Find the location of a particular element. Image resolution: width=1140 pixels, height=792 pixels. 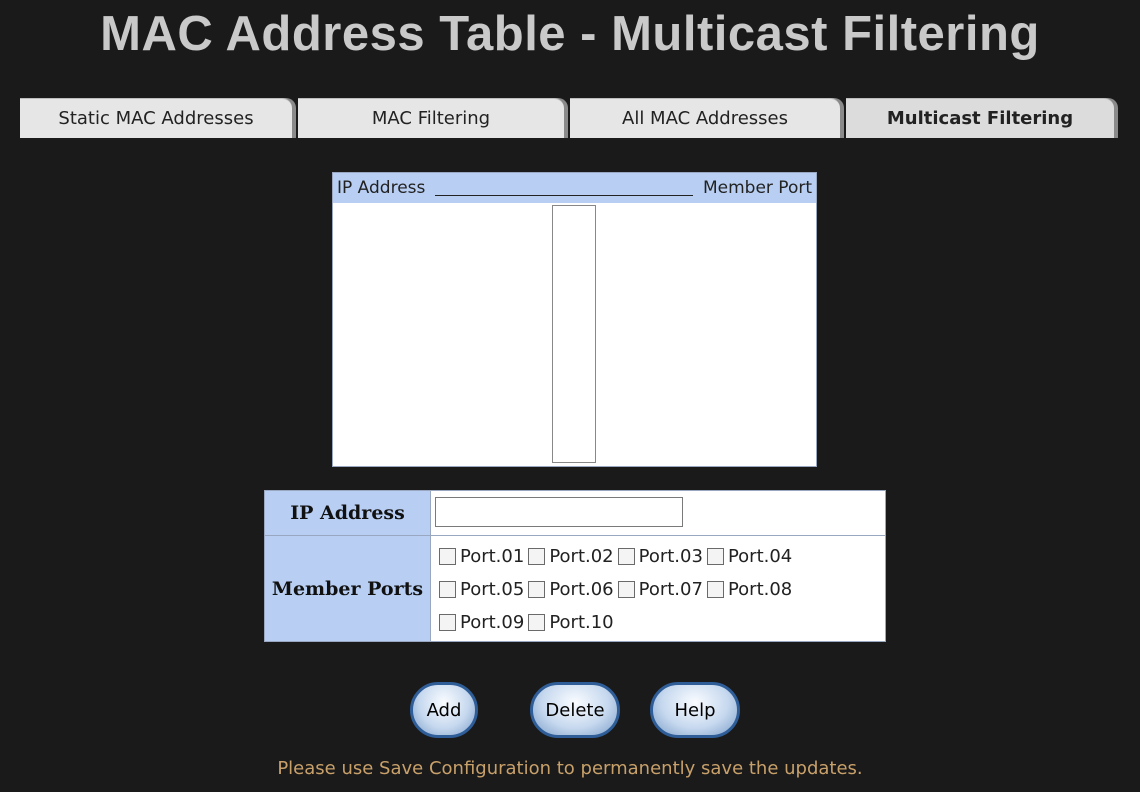

member-ports-label: Member Ports is located at coordinates (348, 588).